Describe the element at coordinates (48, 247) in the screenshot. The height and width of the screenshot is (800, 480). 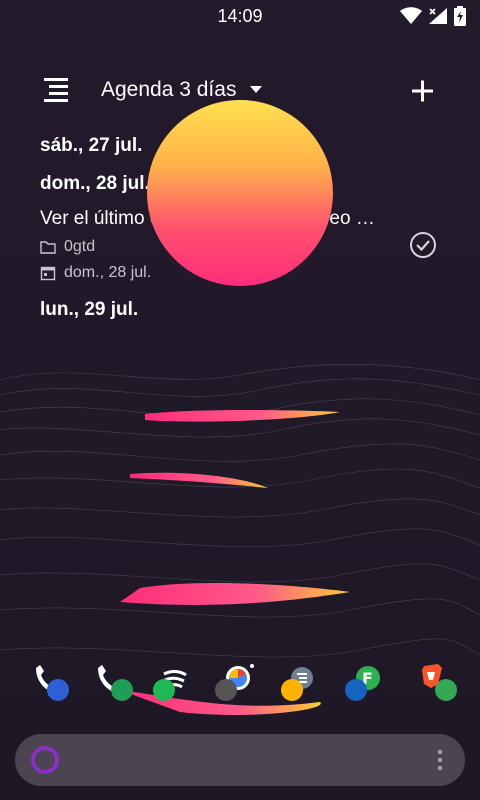
I see `folder-icon` at that location.